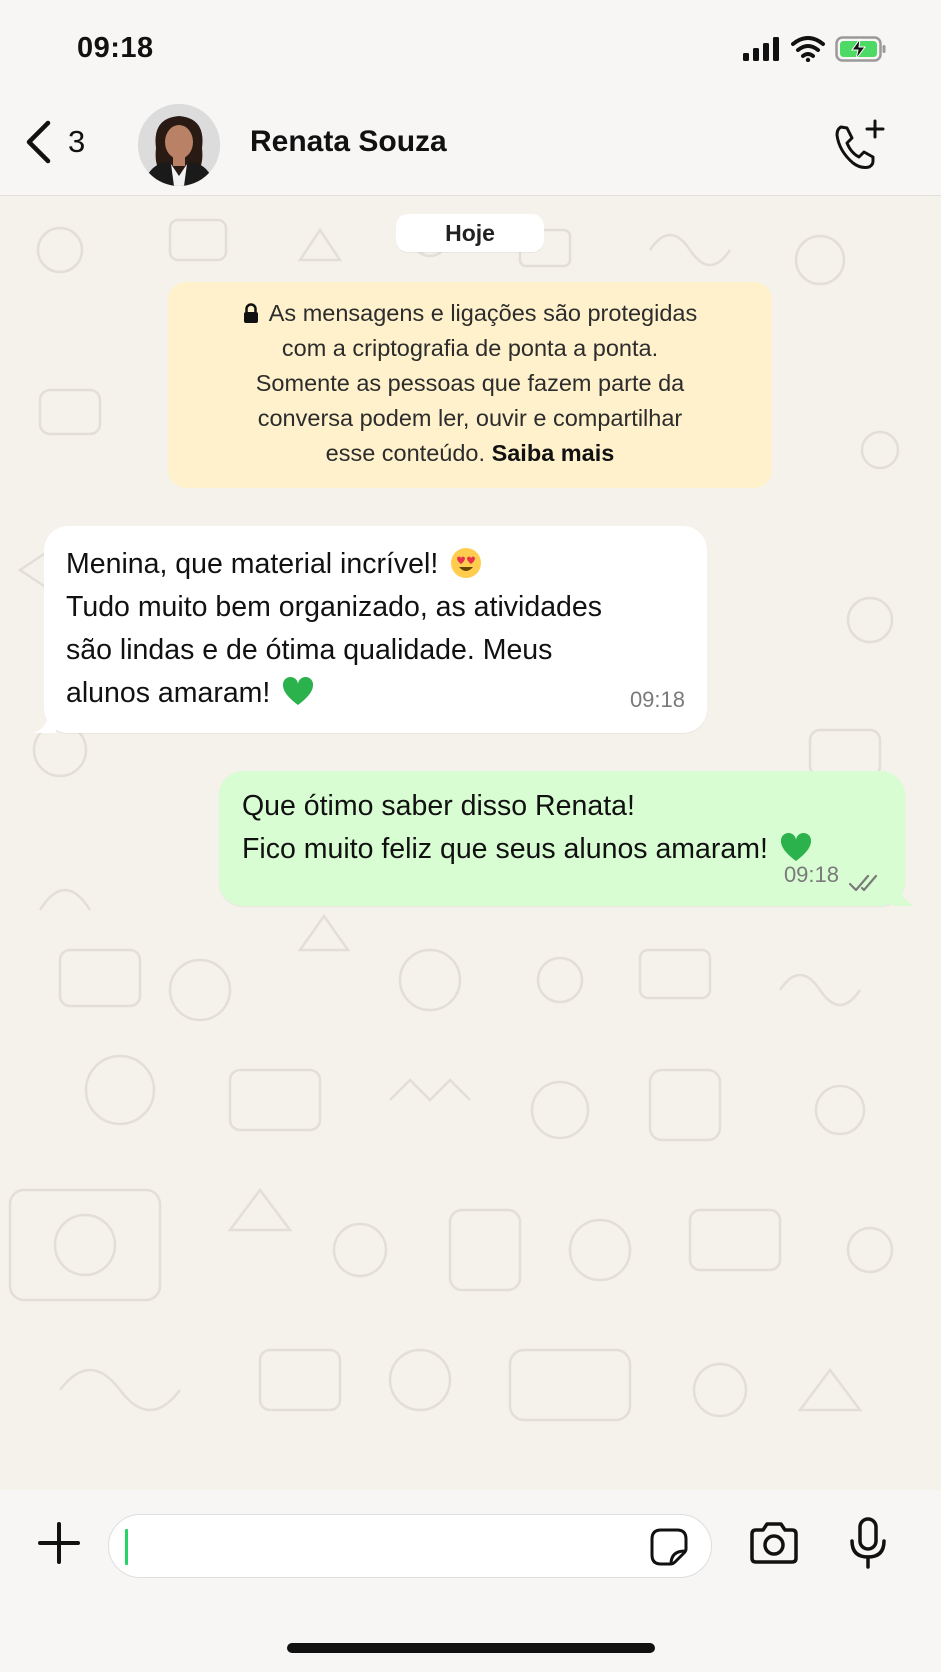 The height and width of the screenshot is (1672, 941). I want to click on microphone-button, so click(868, 1543).